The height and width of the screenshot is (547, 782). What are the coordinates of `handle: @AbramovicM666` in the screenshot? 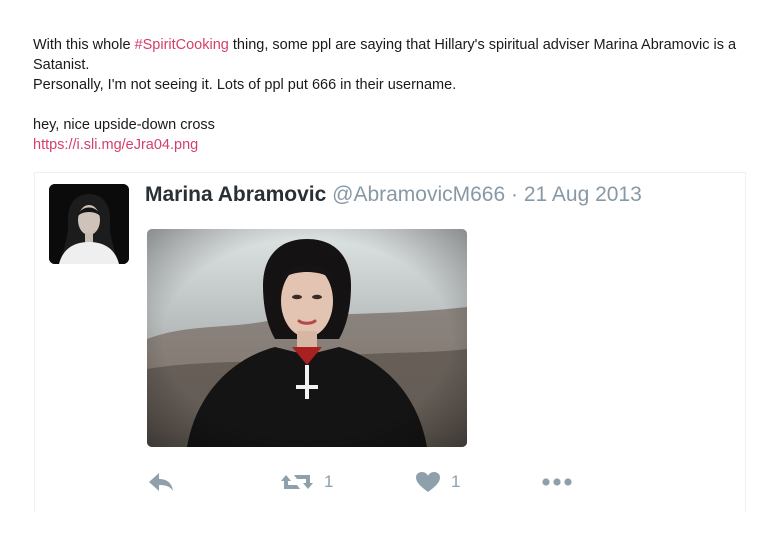 It's located at (418, 194).